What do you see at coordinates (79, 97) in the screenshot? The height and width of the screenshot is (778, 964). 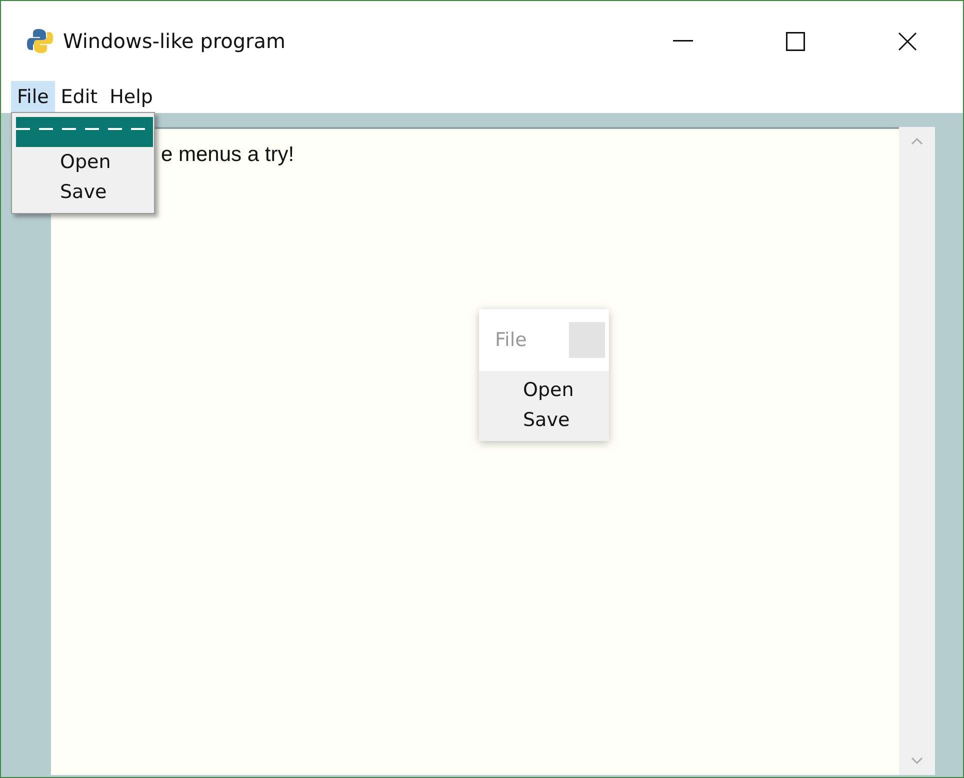 I see `menu-item: Edit` at bounding box center [79, 97].